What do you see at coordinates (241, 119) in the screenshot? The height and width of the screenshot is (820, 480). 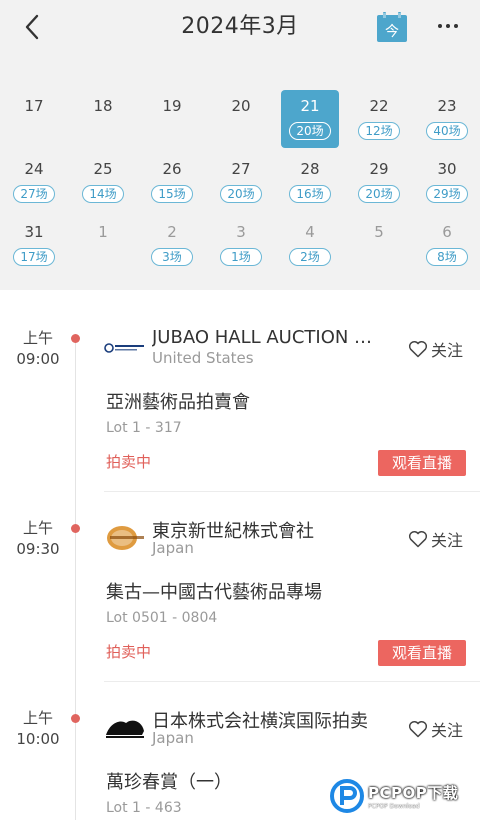 I see `calendar-day: 20` at bounding box center [241, 119].